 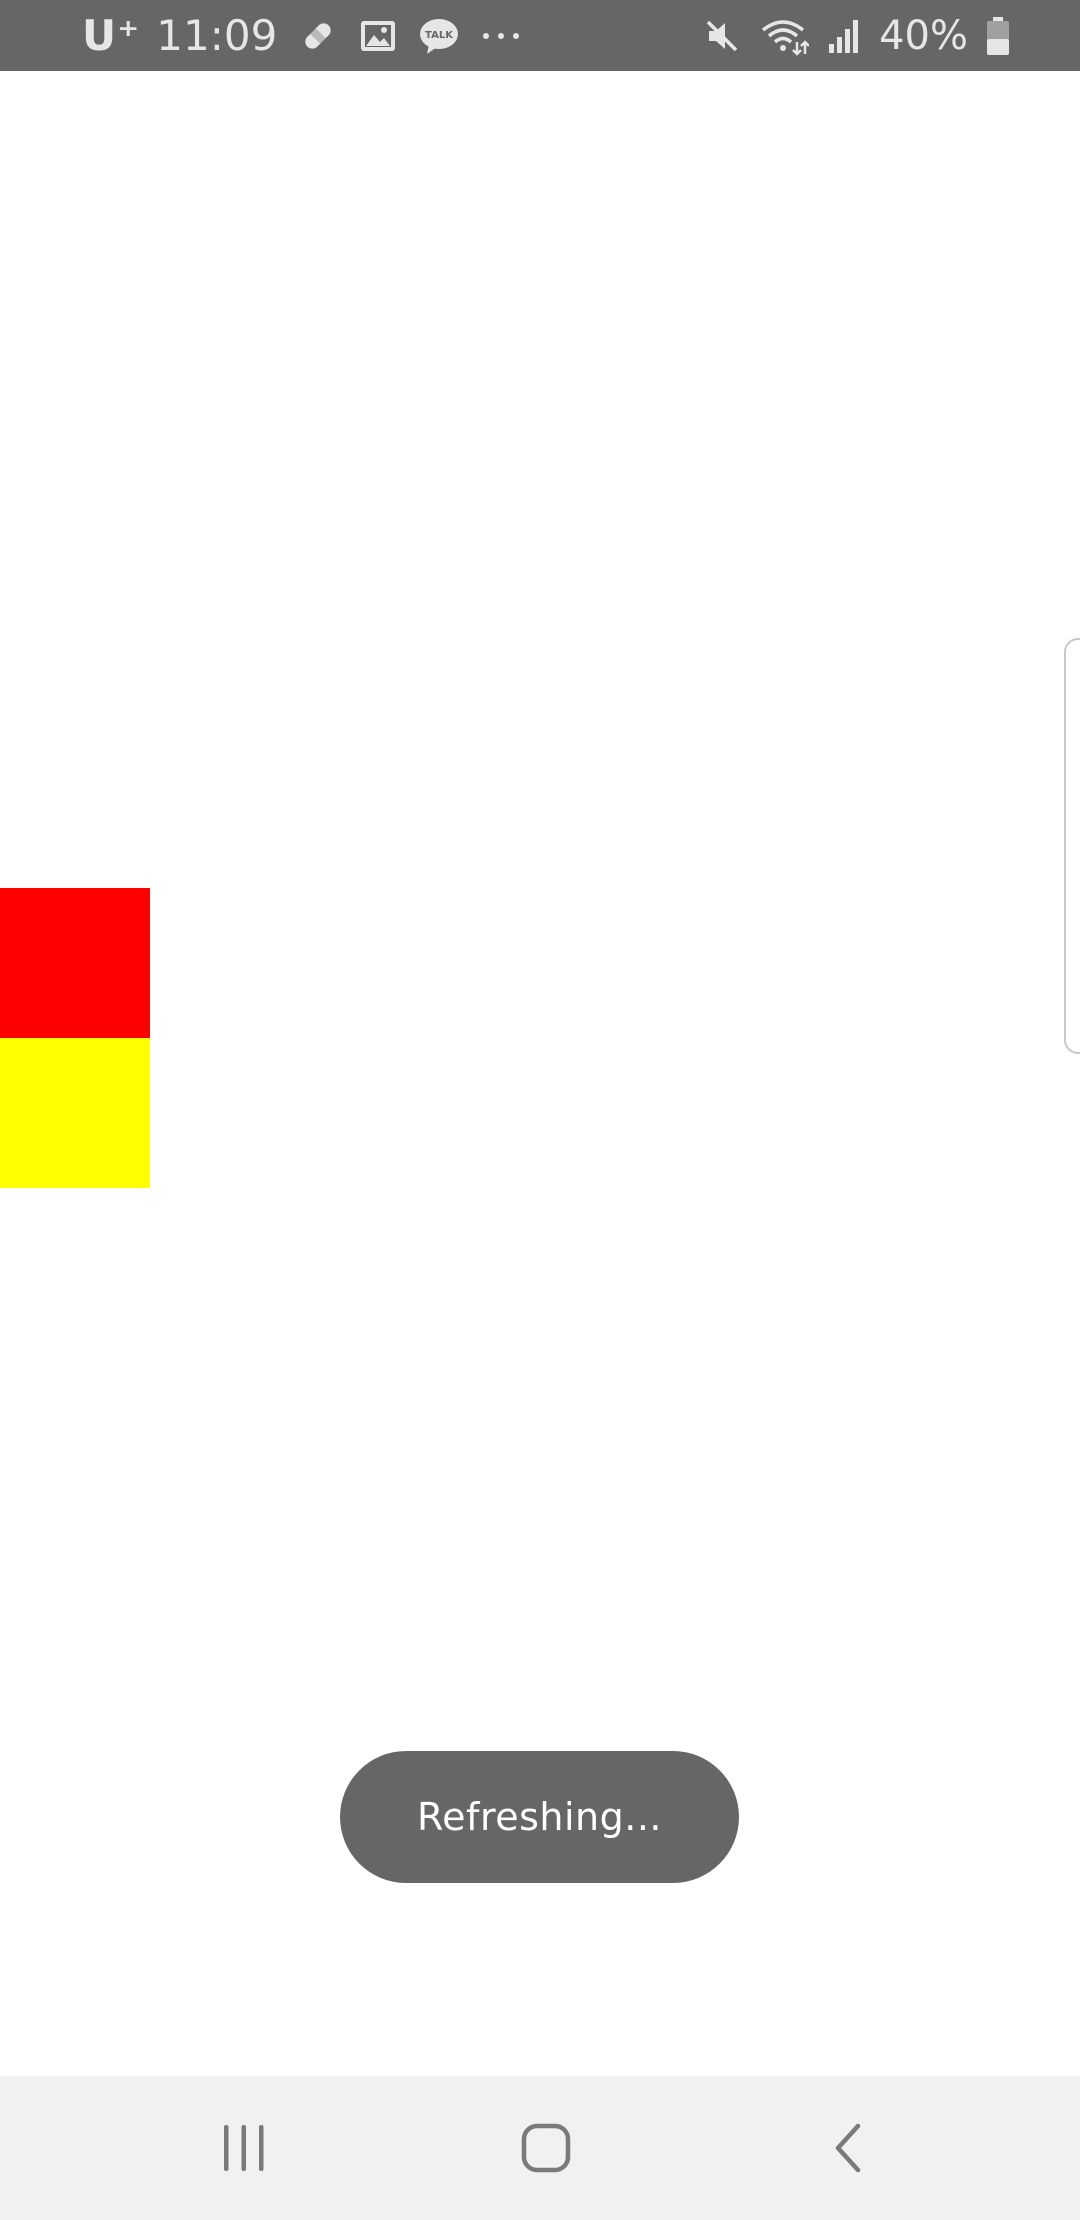 I want to click on status-right: 40%, so click(x=856, y=35).